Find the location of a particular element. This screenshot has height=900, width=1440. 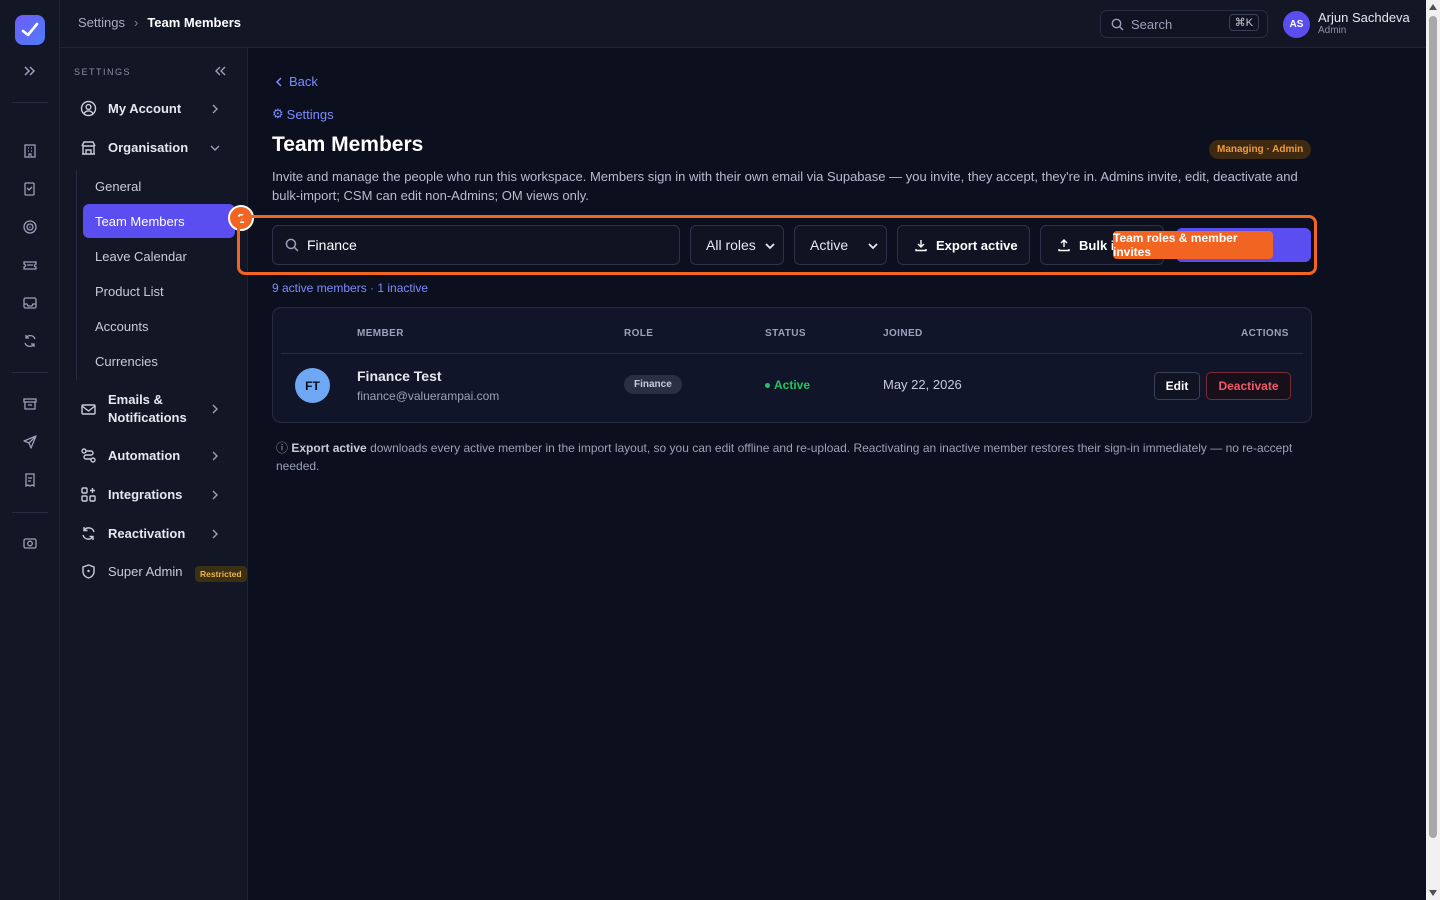

status-filter-select: Active is located at coordinates (840, 245).